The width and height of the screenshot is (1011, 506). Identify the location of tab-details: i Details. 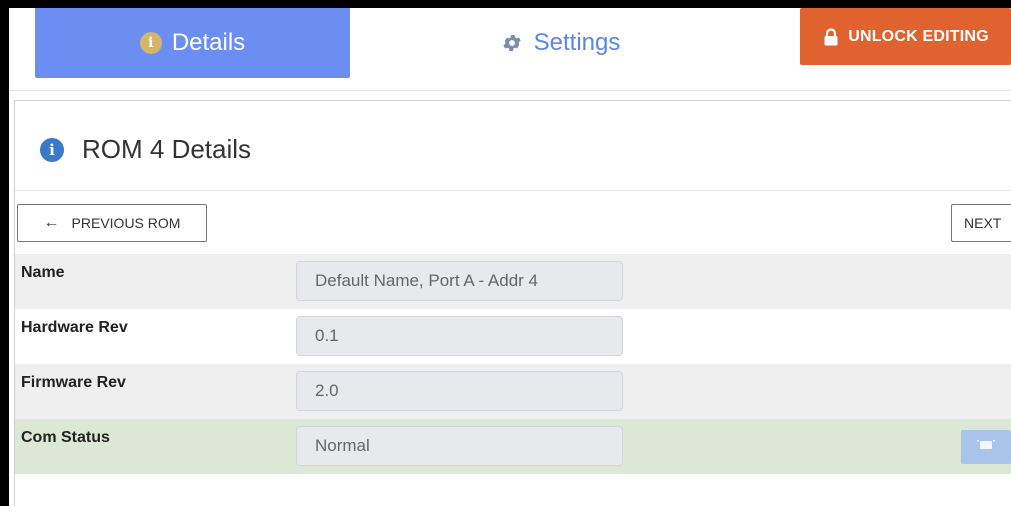
(192, 43).